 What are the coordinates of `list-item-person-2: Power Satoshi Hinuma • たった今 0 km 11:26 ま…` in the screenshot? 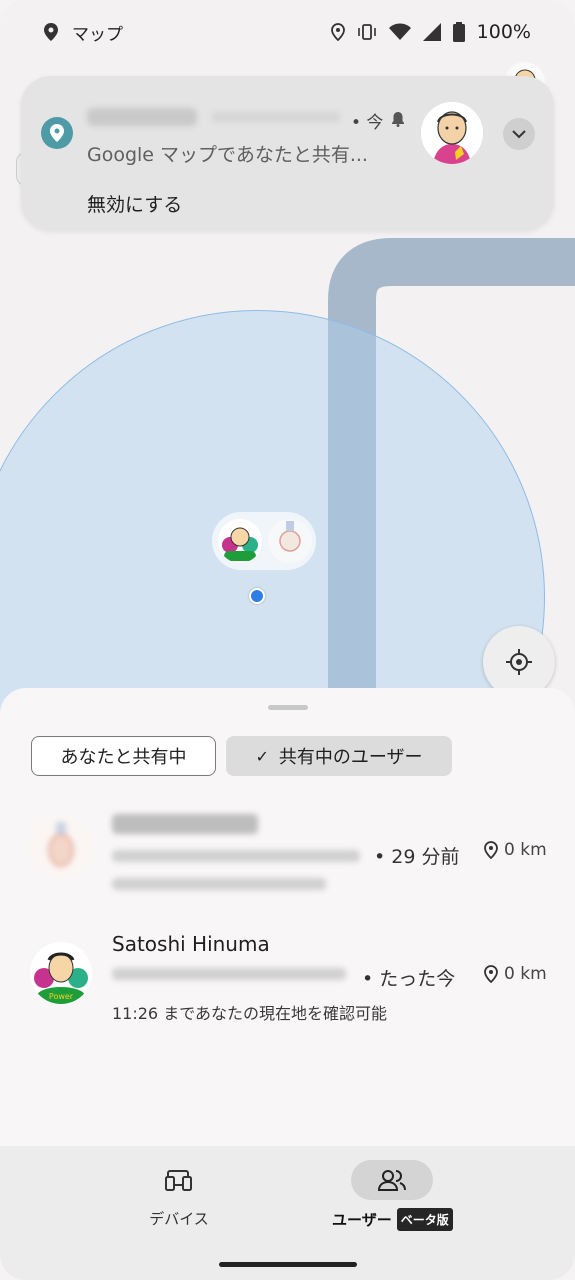 It's located at (287, 975).